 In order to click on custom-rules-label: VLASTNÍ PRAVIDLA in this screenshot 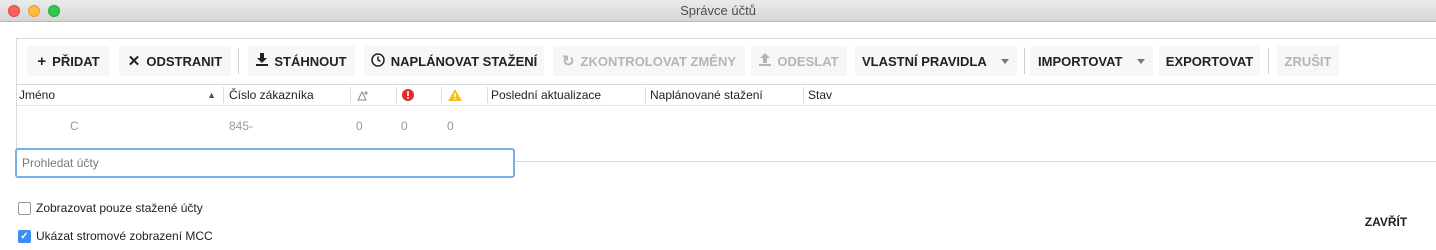, I will do `click(924, 61)`.